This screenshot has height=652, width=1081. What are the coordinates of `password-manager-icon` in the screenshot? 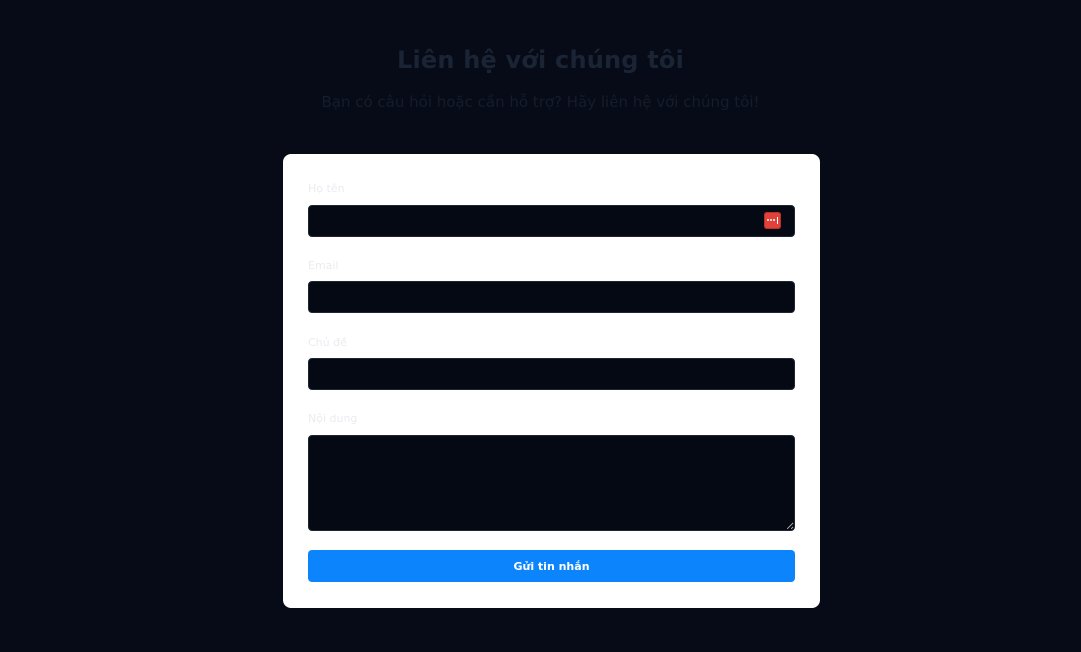 It's located at (772, 220).